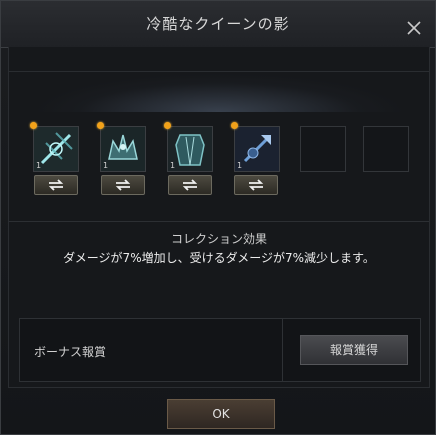 Image resolution: width=436 pixels, height=435 pixels. I want to click on collection-slot-4: 1, so click(255, 147).